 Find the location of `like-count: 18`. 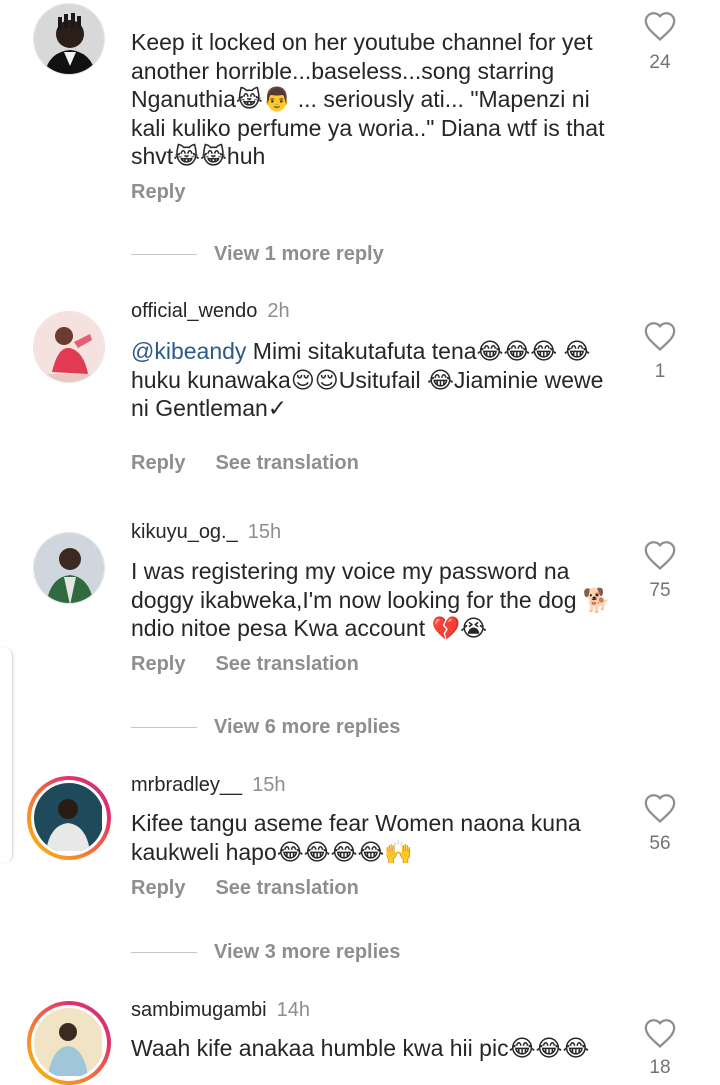

like-count: 18 is located at coordinates (660, 1067).